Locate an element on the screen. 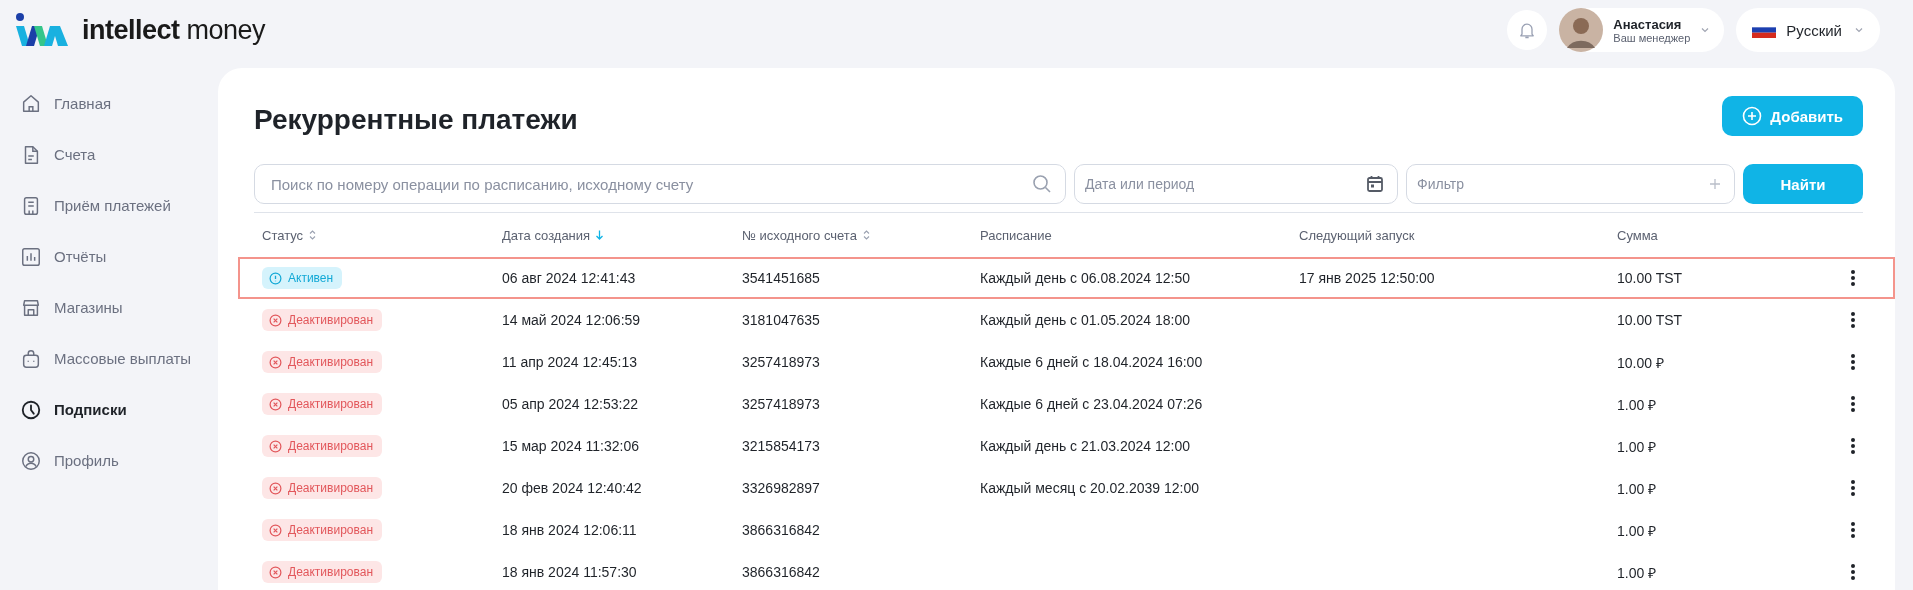 This screenshot has height=590, width=1913. page-title: Рекуррентные платежи is located at coordinates (416, 120).